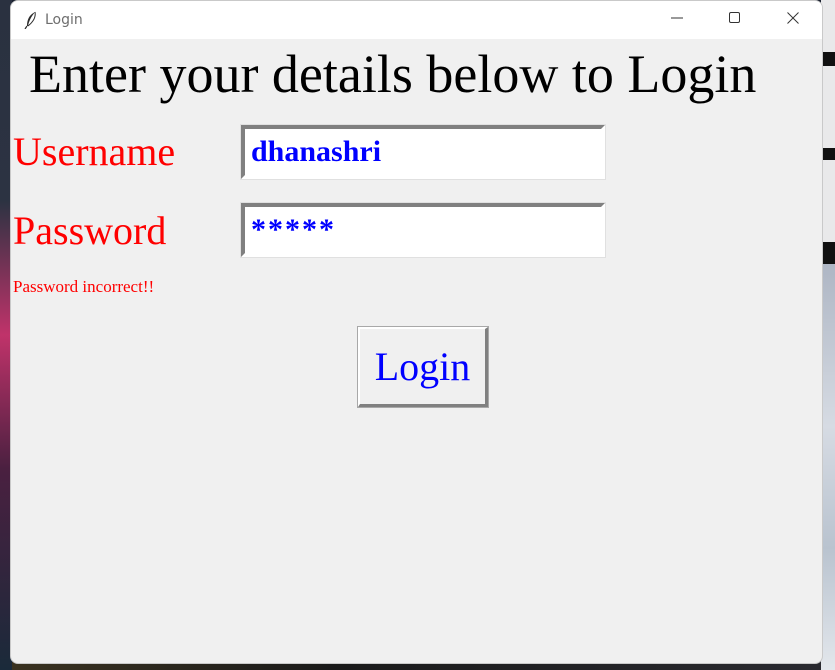 This screenshot has width=835, height=670. What do you see at coordinates (64, 20) in the screenshot?
I see `window-title: Login` at bounding box center [64, 20].